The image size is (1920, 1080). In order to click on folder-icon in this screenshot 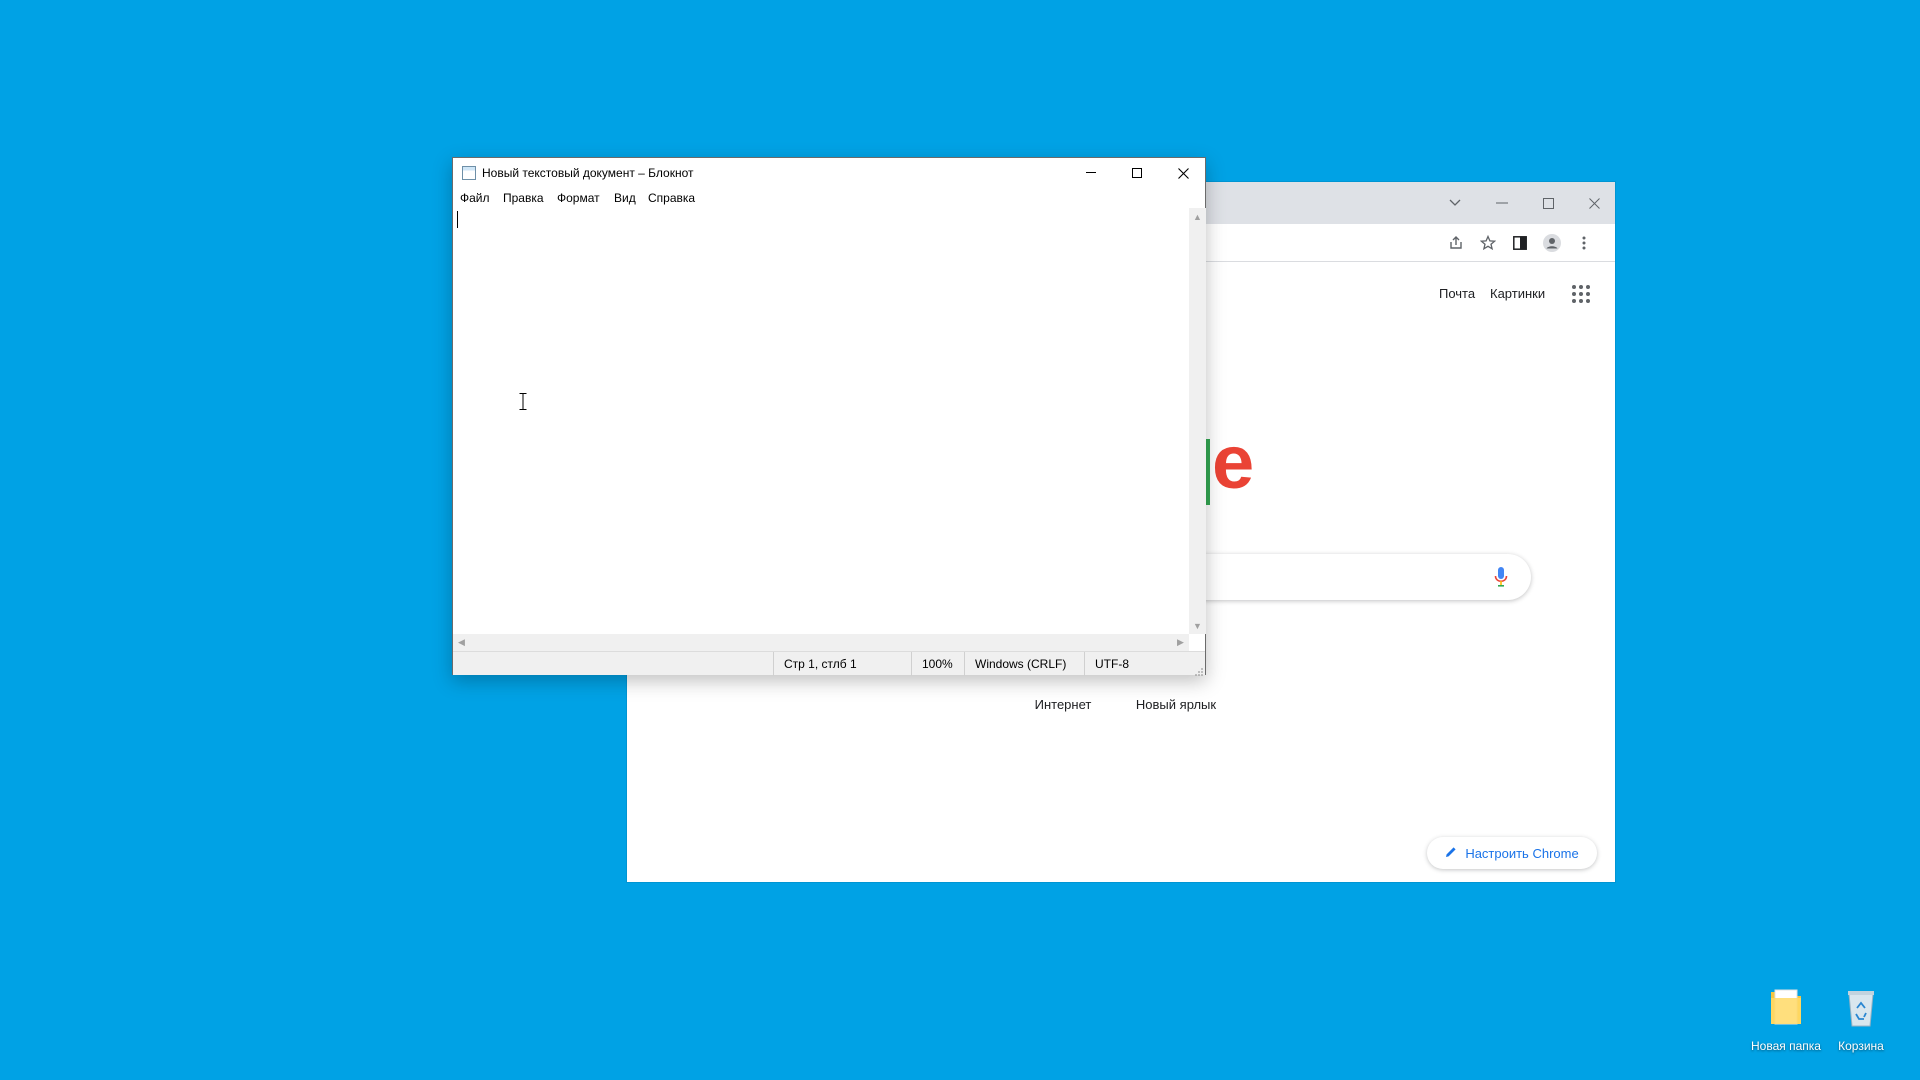, I will do `click(1786, 1009)`.